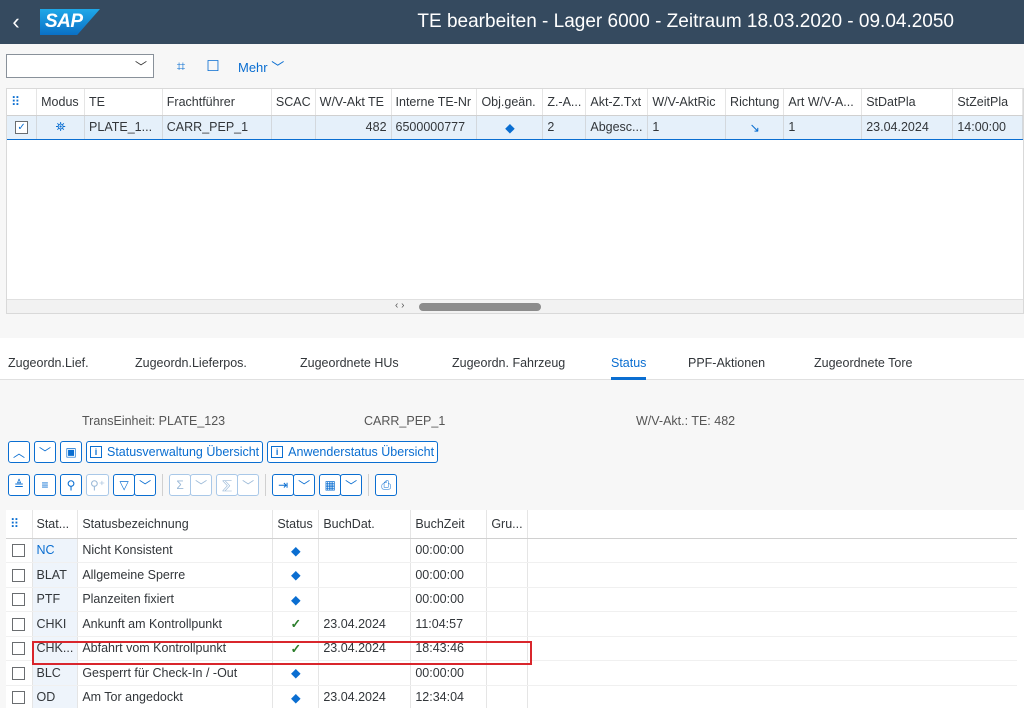 The height and width of the screenshot is (708, 1024). What do you see at coordinates (823, 127) in the screenshot?
I see `cell-art-wv-a: 1` at bounding box center [823, 127].